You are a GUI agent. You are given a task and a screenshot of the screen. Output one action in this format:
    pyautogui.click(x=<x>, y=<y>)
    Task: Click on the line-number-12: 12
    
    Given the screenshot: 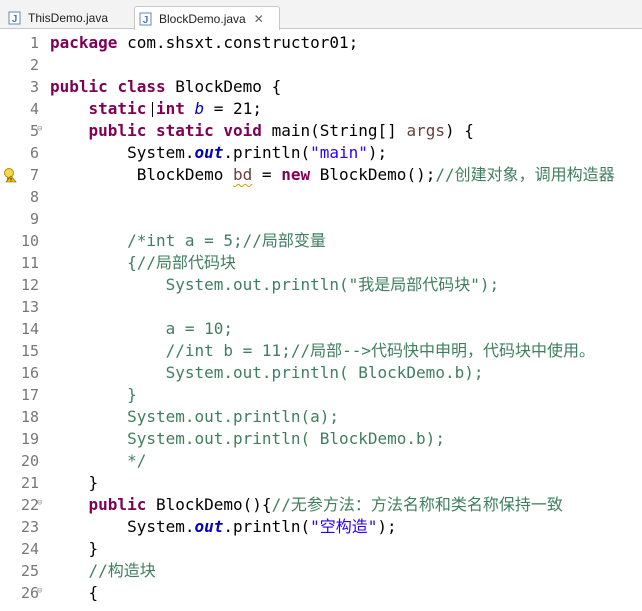 What is the action you would take?
    pyautogui.click(x=22, y=285)
    